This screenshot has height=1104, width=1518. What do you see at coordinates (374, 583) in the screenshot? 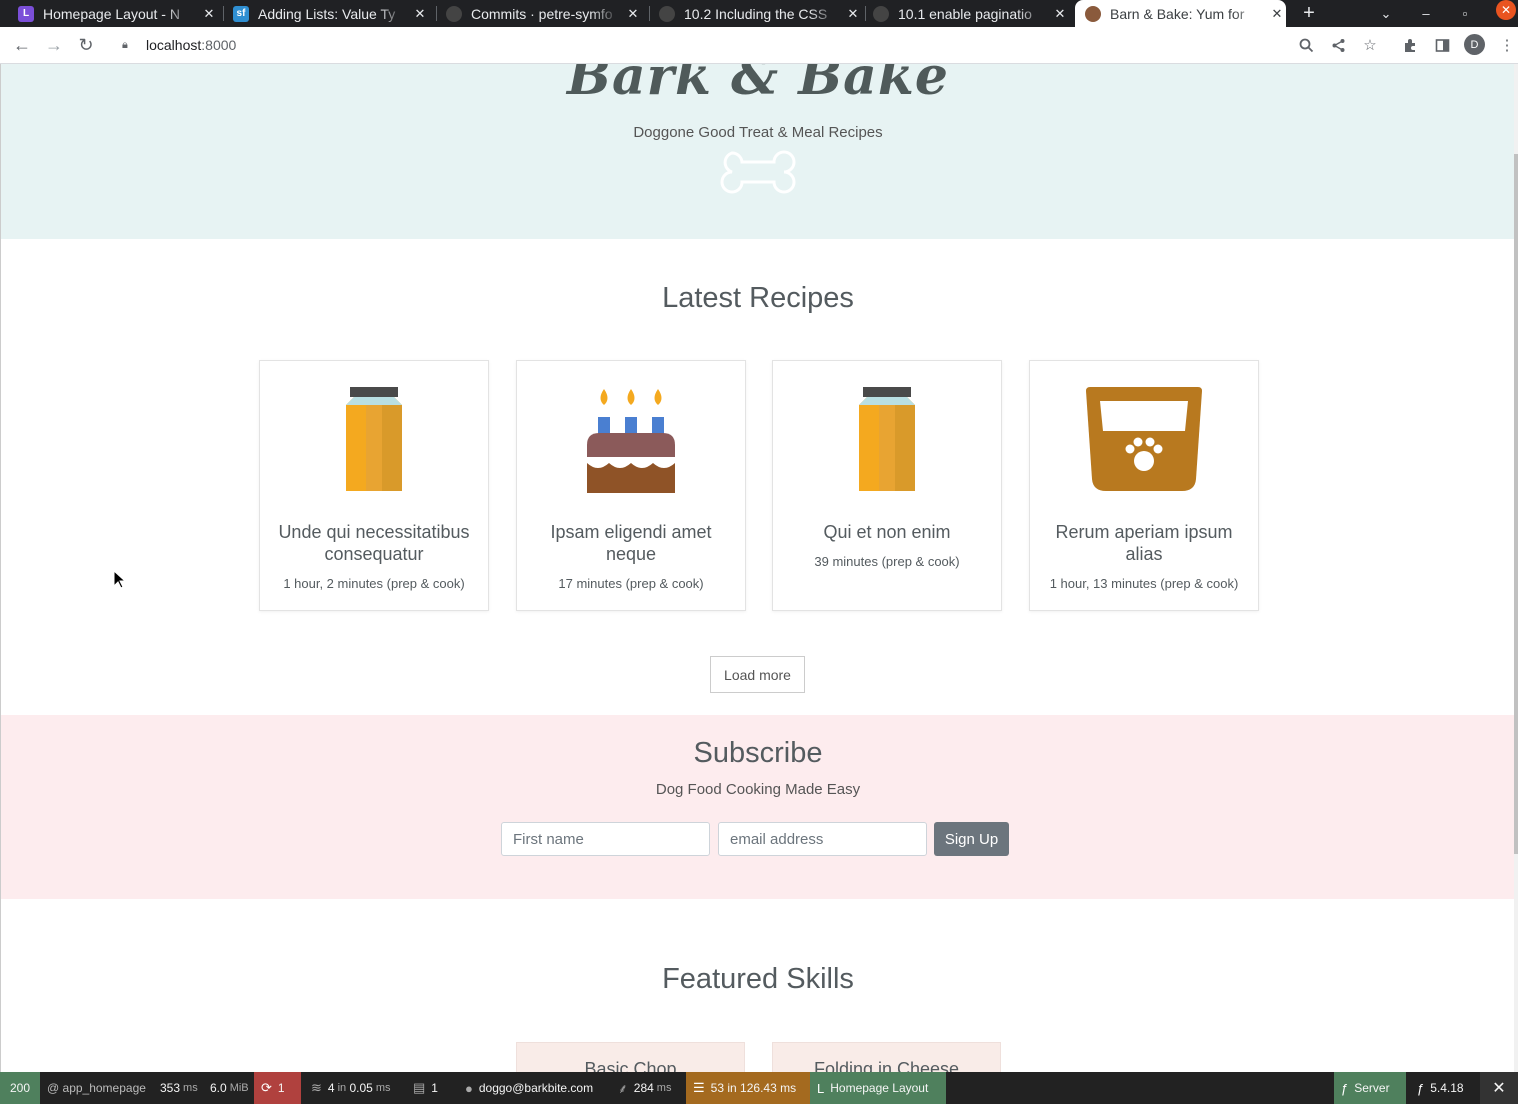
I see `recipe-time: 1 hour, 2 minutes (prep & cook)` at bounding box center [374, 583].